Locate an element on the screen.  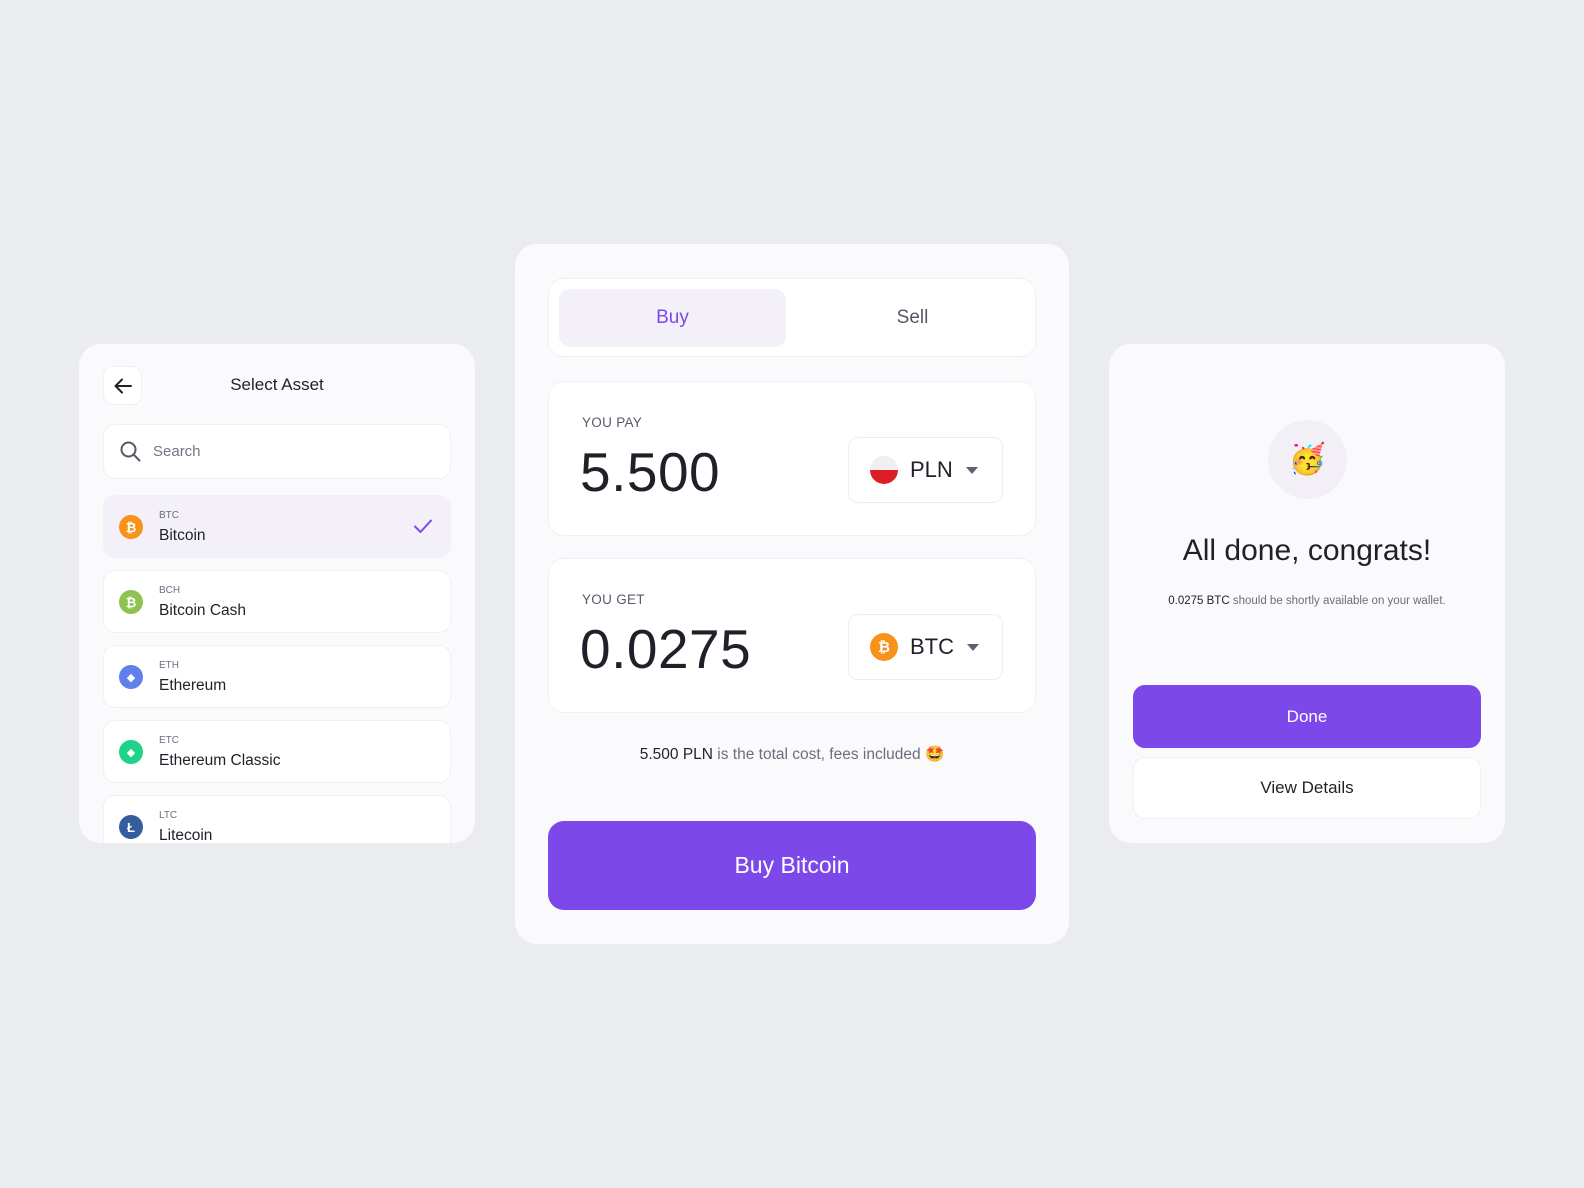
view-details-button: View Details is located at coordinates (1307, 788).